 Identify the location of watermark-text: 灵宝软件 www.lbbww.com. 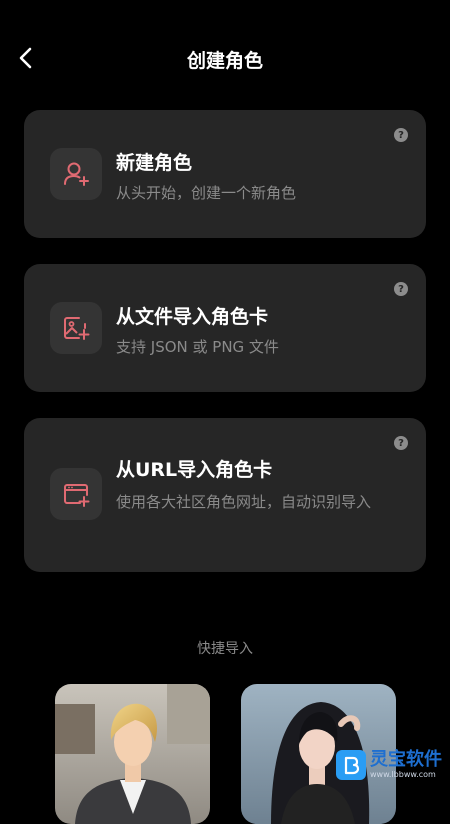
(406, 765).